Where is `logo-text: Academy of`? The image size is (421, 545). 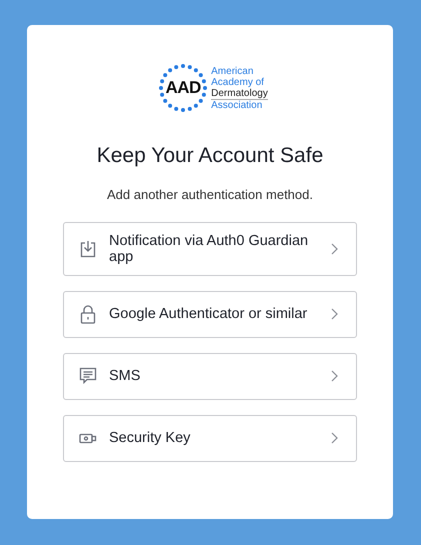
logo-text: Academy of is located at coordinates (237, 82).